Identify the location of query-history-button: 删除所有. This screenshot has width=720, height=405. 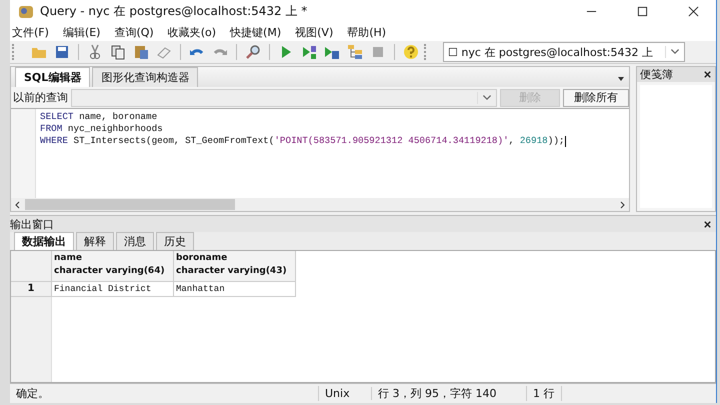
(596, 97).